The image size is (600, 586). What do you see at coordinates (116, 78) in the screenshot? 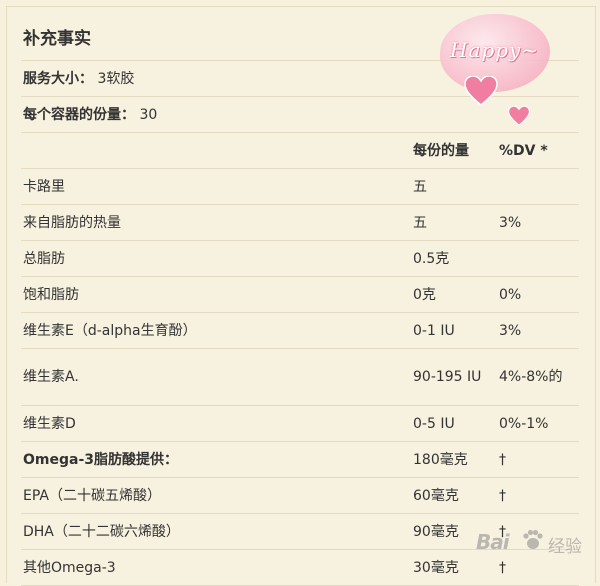
I see `serving-size-value: 3软胶` at bounding box center [116, 78].